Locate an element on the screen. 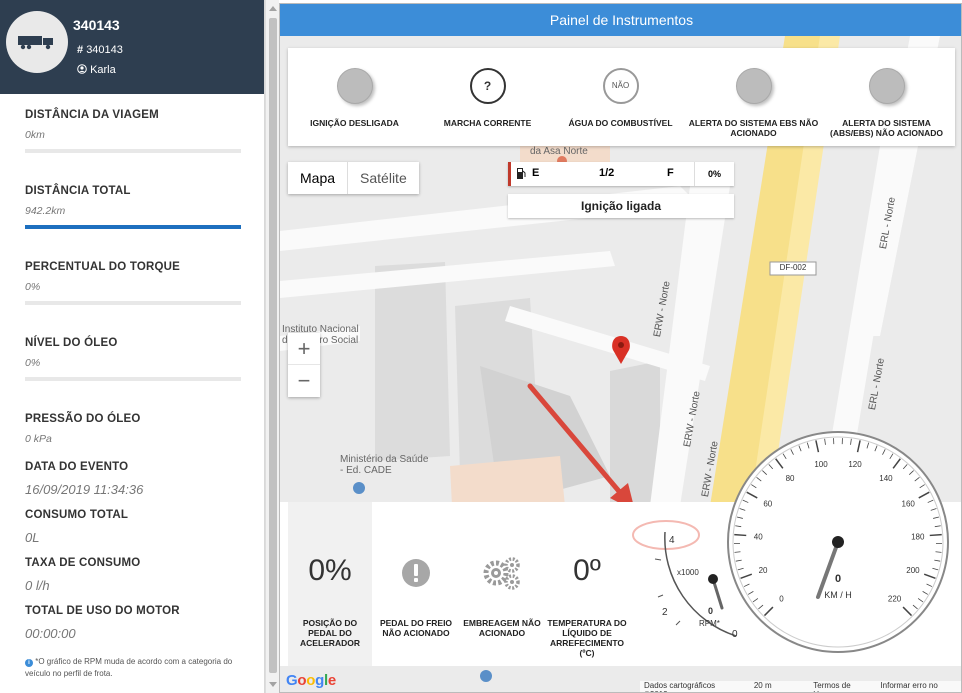 The height and width of the screenshot is (693, 962). speed-tick-label: 100 is located at coordinates (821, 464).